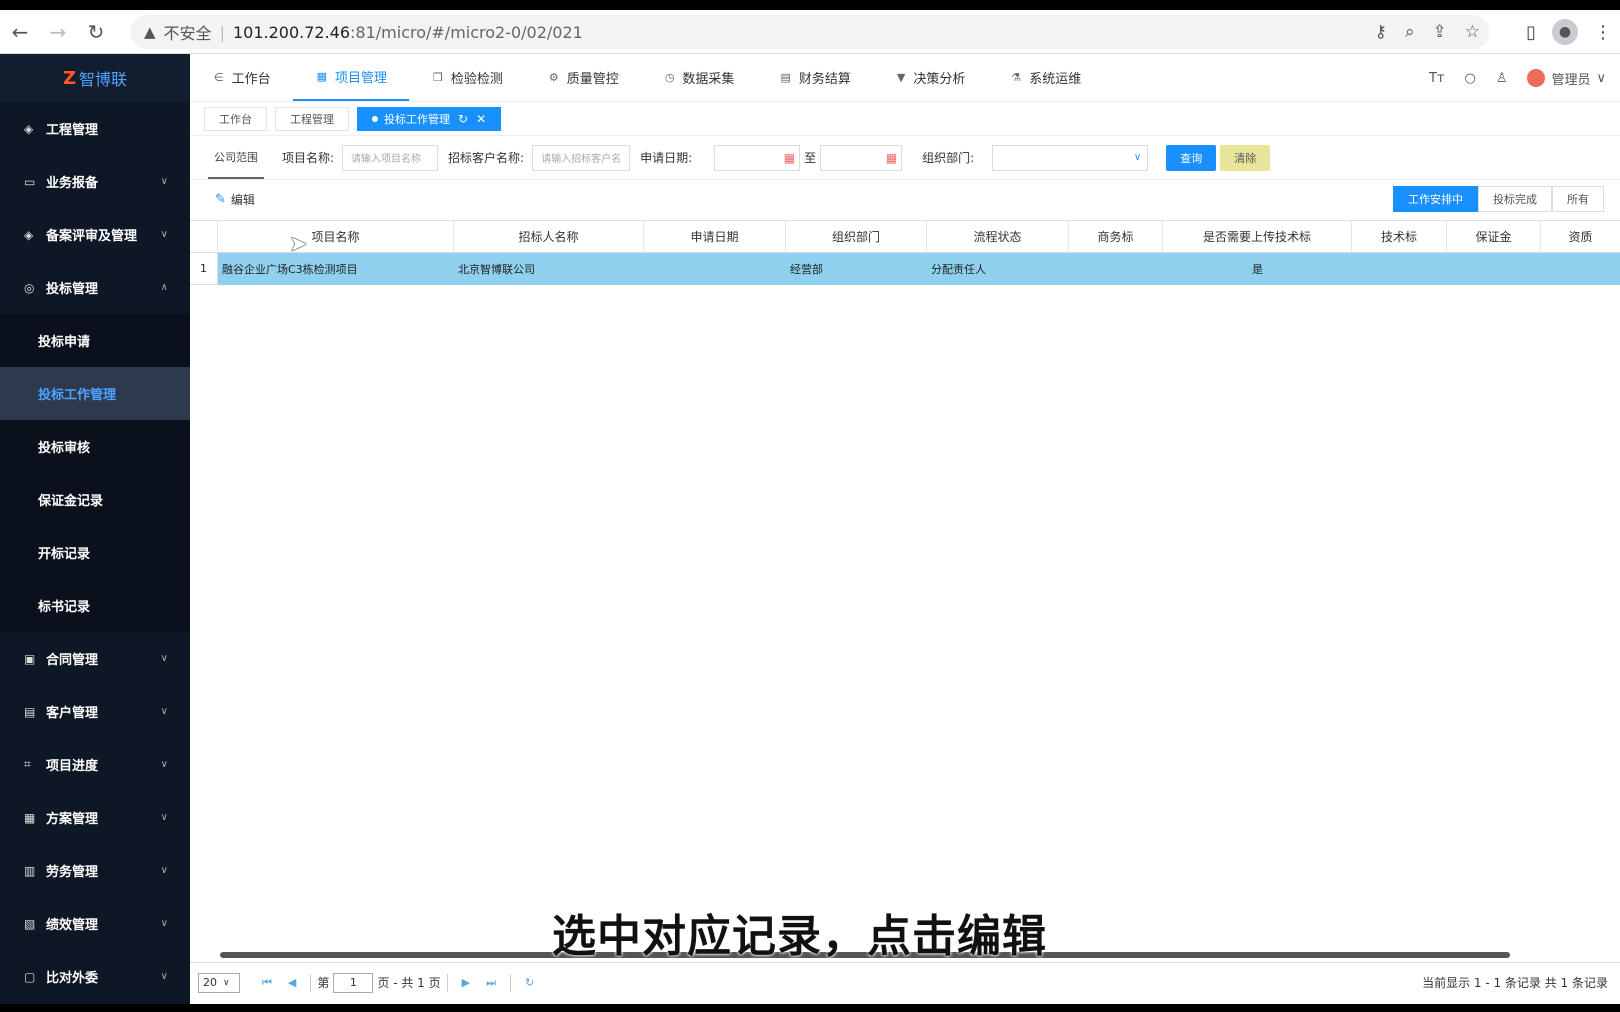 The width and height of the screenshot is (1620, 1012). I want to click on table-row: 1 融谷企业广场C3栋检测项目 北京智博联公司 经营部 分配责任人 是, so click(905, 269).